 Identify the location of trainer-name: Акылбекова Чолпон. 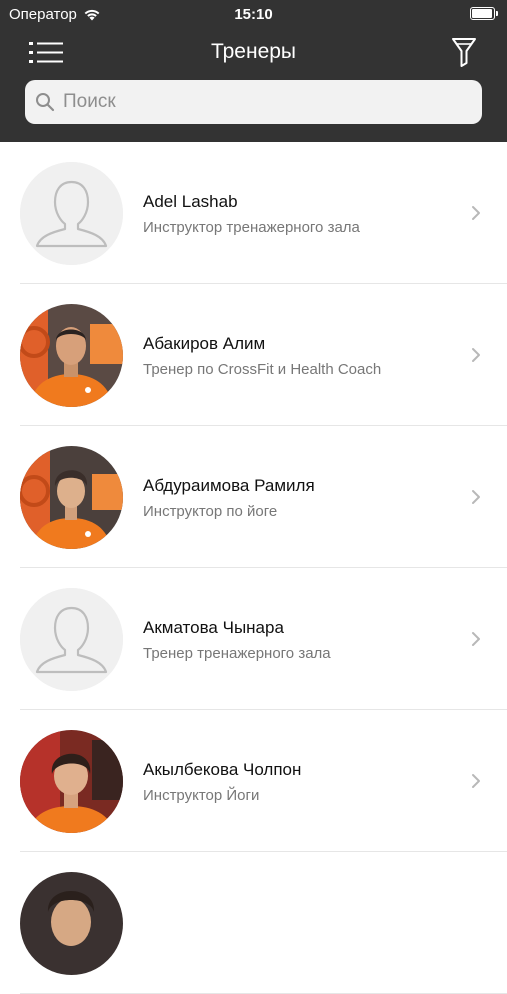
(222, 769).